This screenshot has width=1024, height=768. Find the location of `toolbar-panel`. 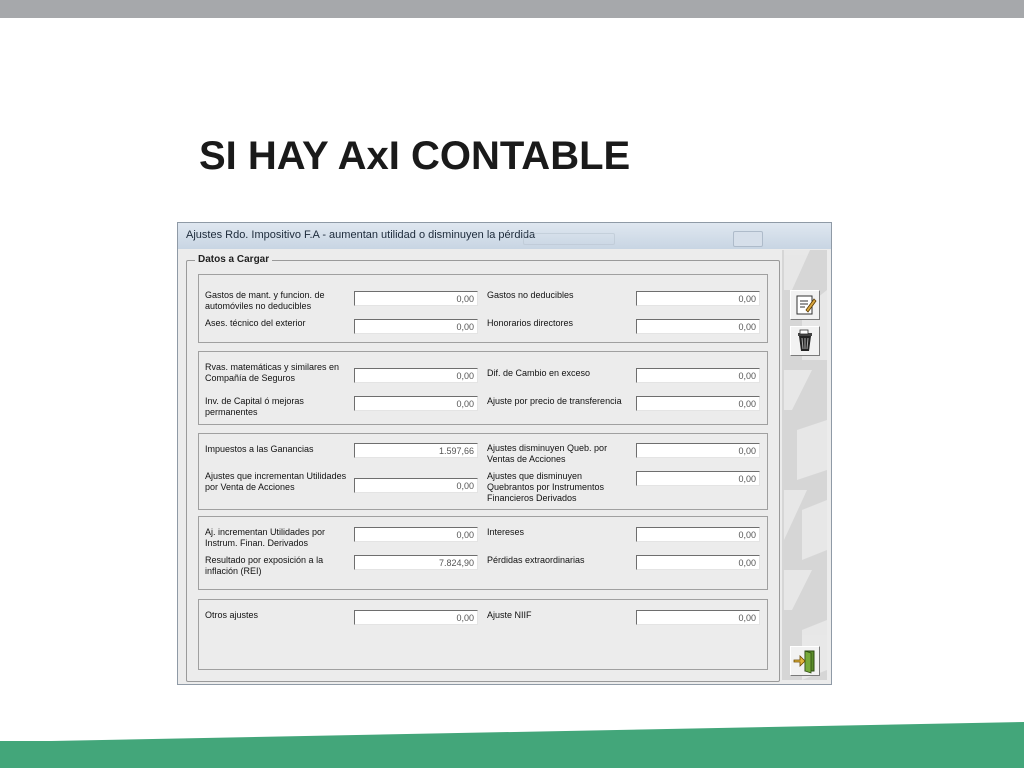

toolbar-panel is located at coordinates (804, 465).